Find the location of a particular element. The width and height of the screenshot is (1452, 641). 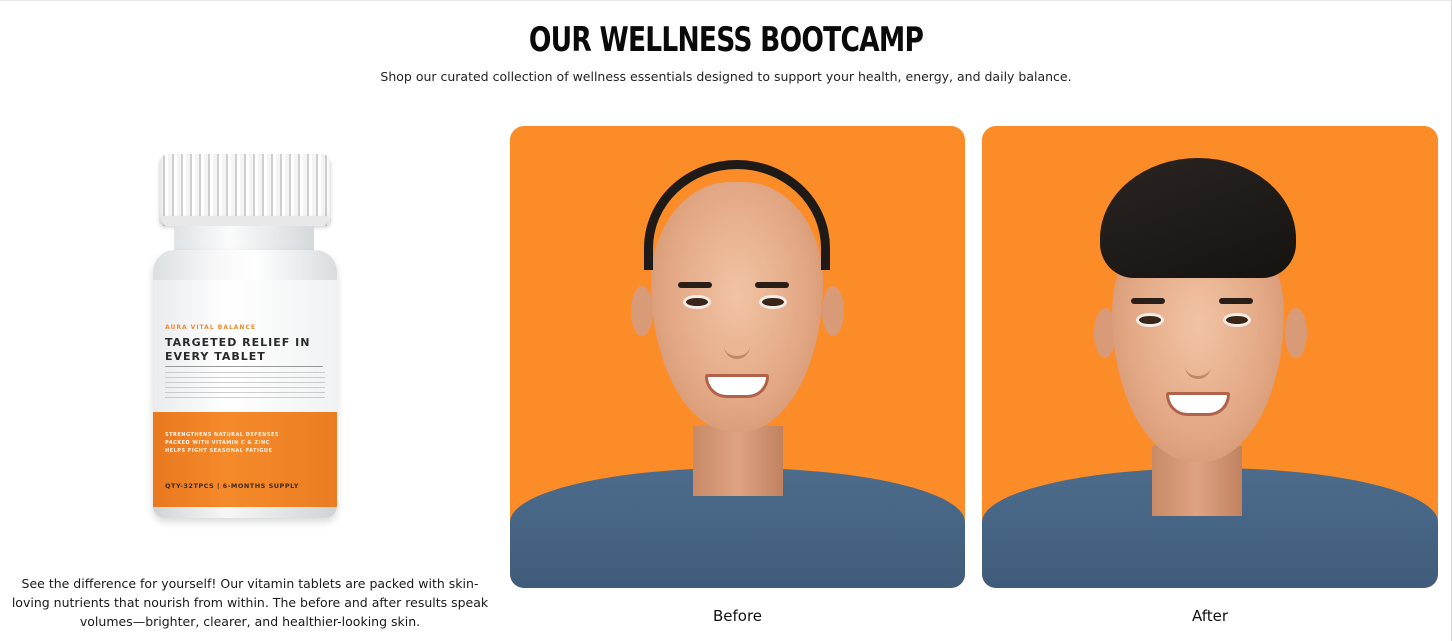

bottle-fine-print is located at coordinates (245, 387).